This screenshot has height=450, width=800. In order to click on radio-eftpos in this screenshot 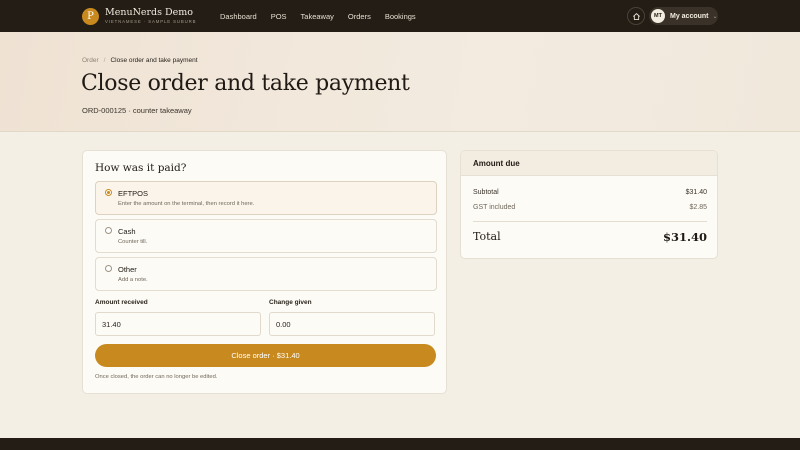, I will do `click(108, 192)`.